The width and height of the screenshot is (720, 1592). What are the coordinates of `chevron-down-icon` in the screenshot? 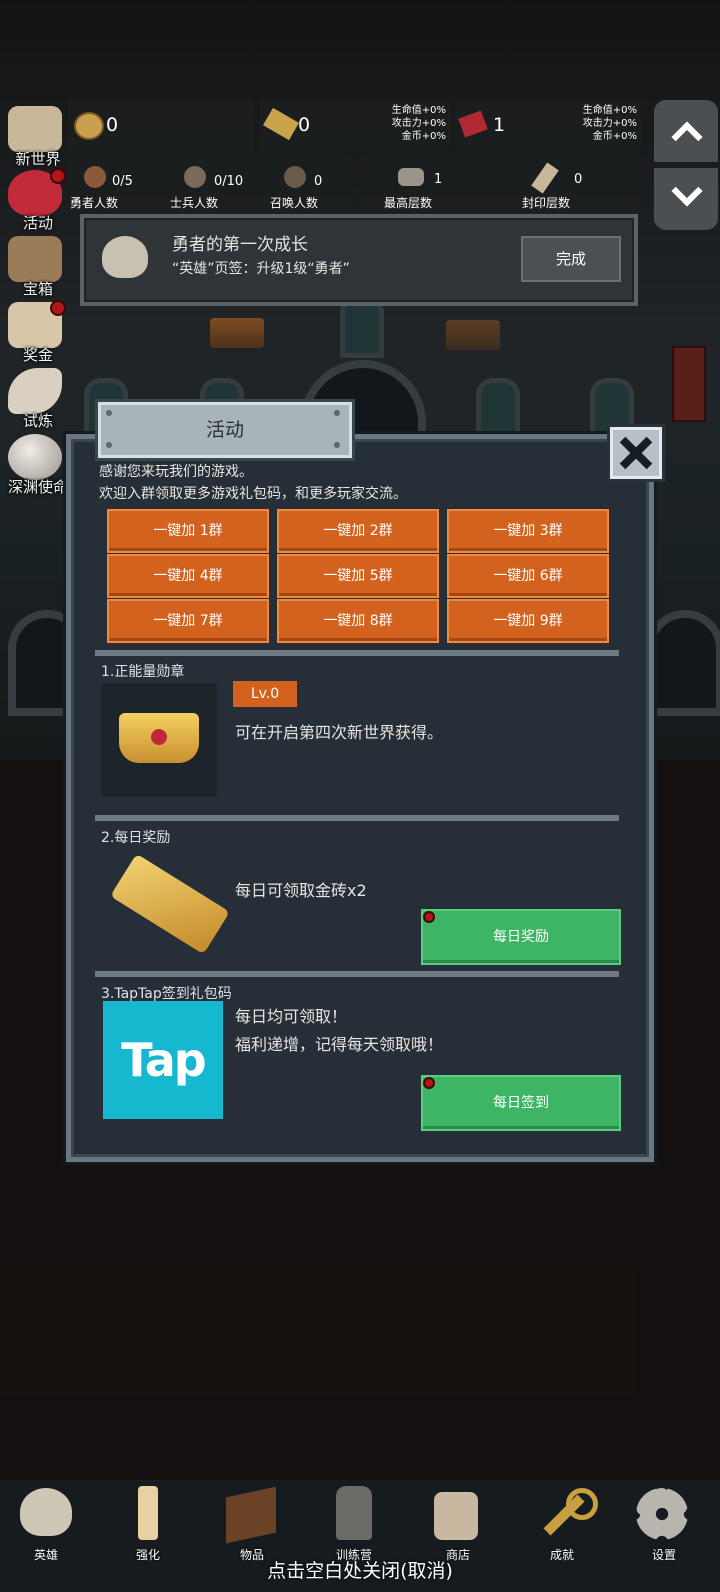 It's located at (687, 191).